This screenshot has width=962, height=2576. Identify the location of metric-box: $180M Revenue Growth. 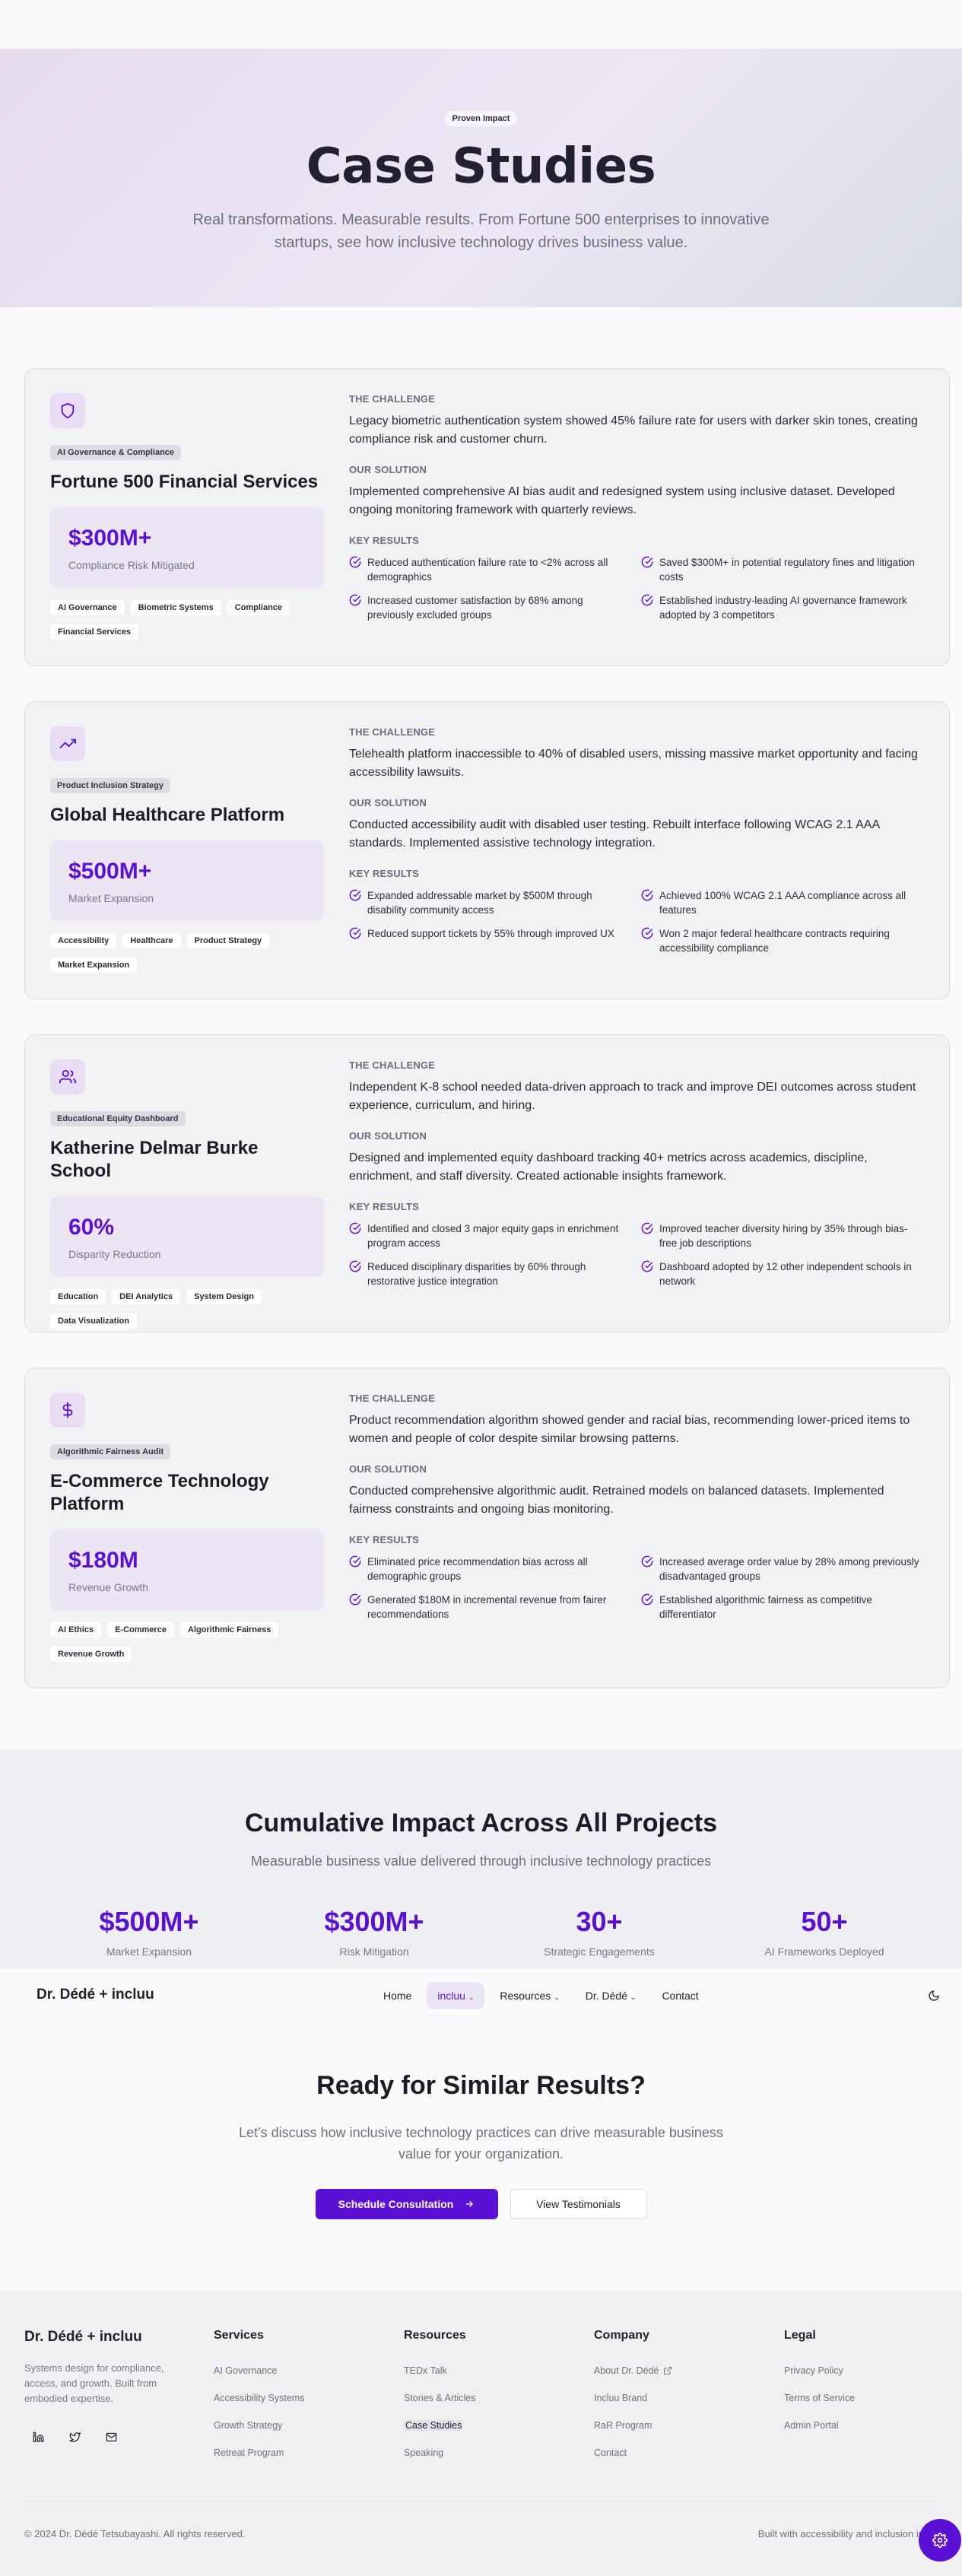
(187, 1570).